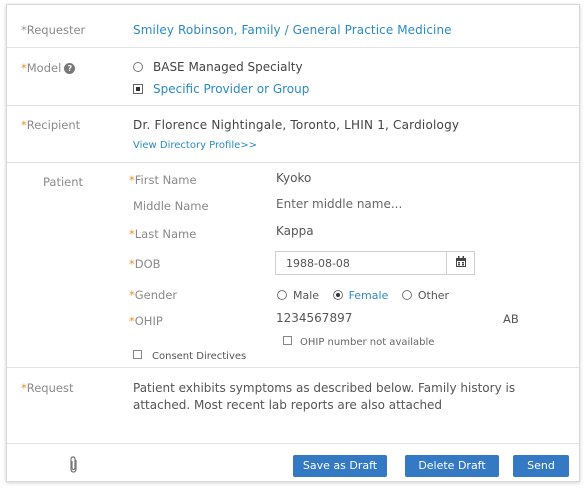 This screenshot has width=587, height=489. Describe the element at coordinates (163, 180) in the screenshot. I see `first-name-label: *First Name` at that location.